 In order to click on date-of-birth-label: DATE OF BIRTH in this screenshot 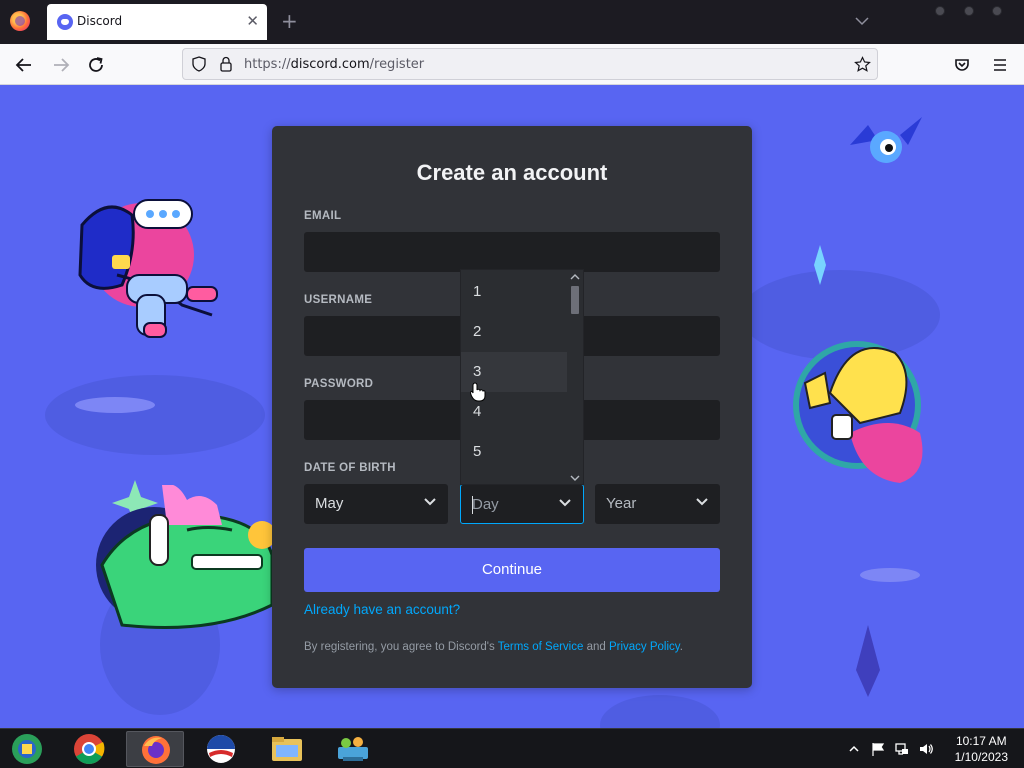, I will do `click(350, 468)`.